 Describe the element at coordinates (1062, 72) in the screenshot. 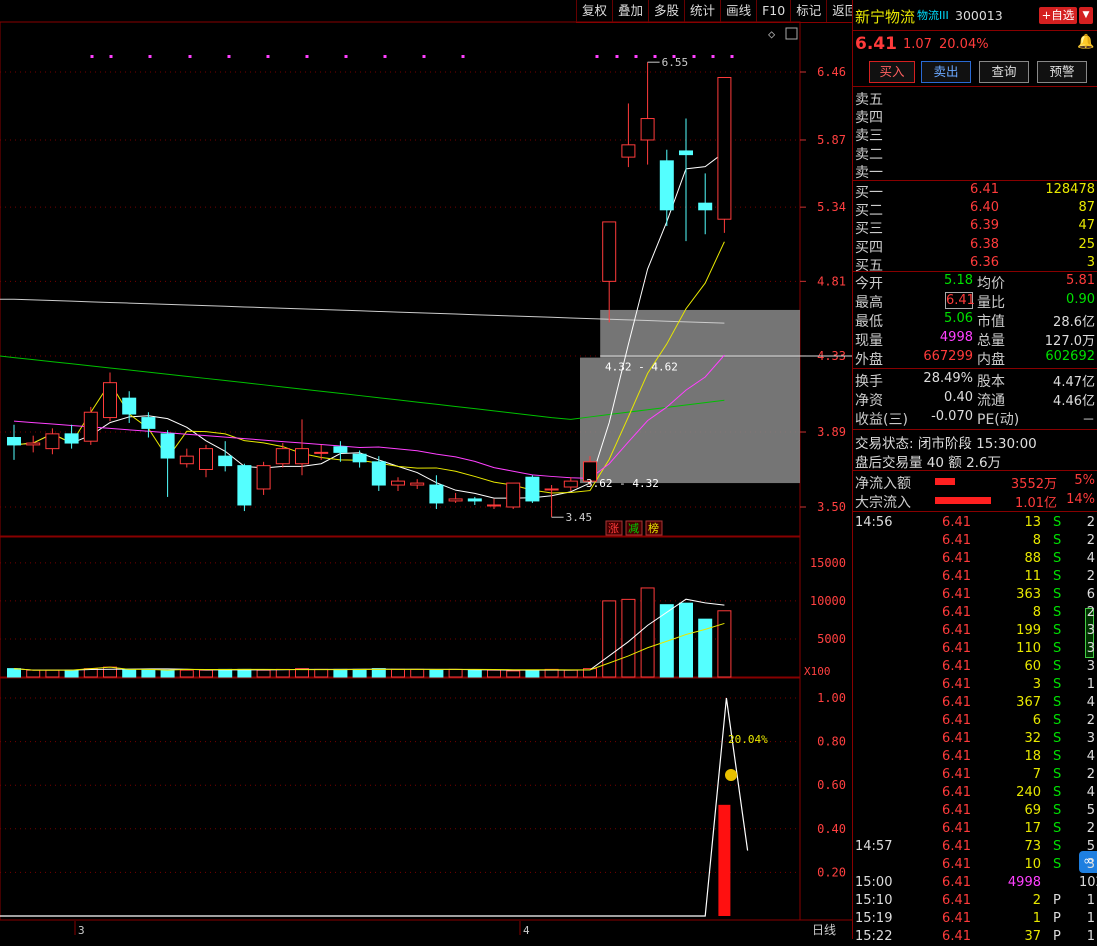

I see `alert-button: 预警` at that location.